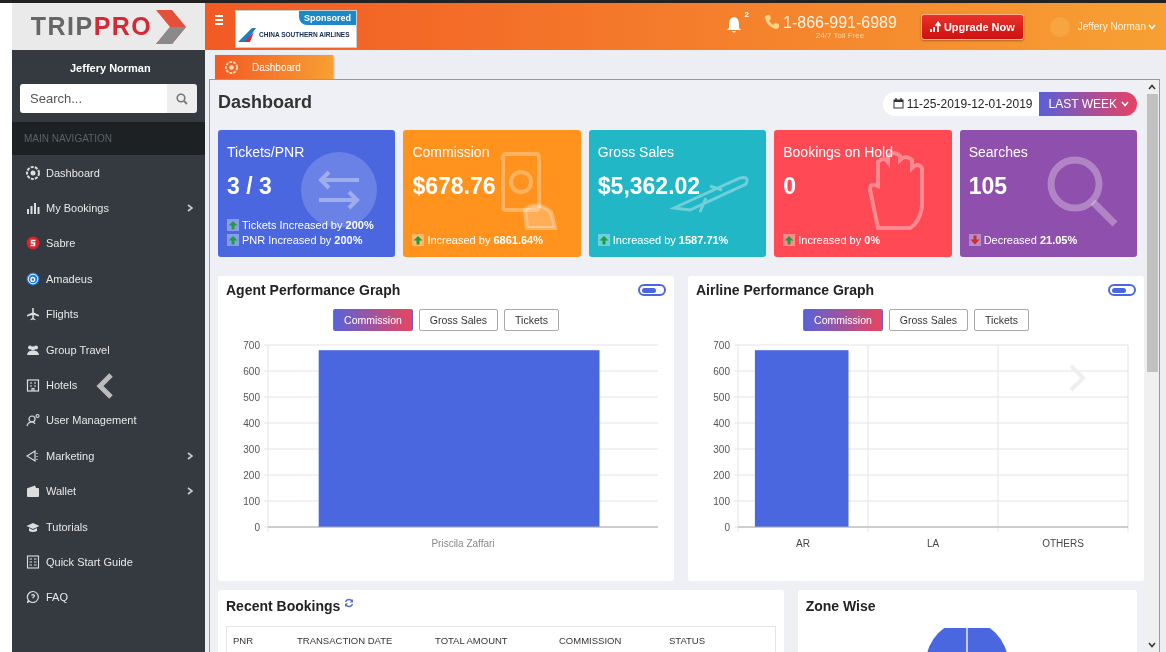 The image size is (1166, 652). Describe the element at coordinates (108, 173) in the screenshot. I see `sidebar-item: Dashboard` at that location.